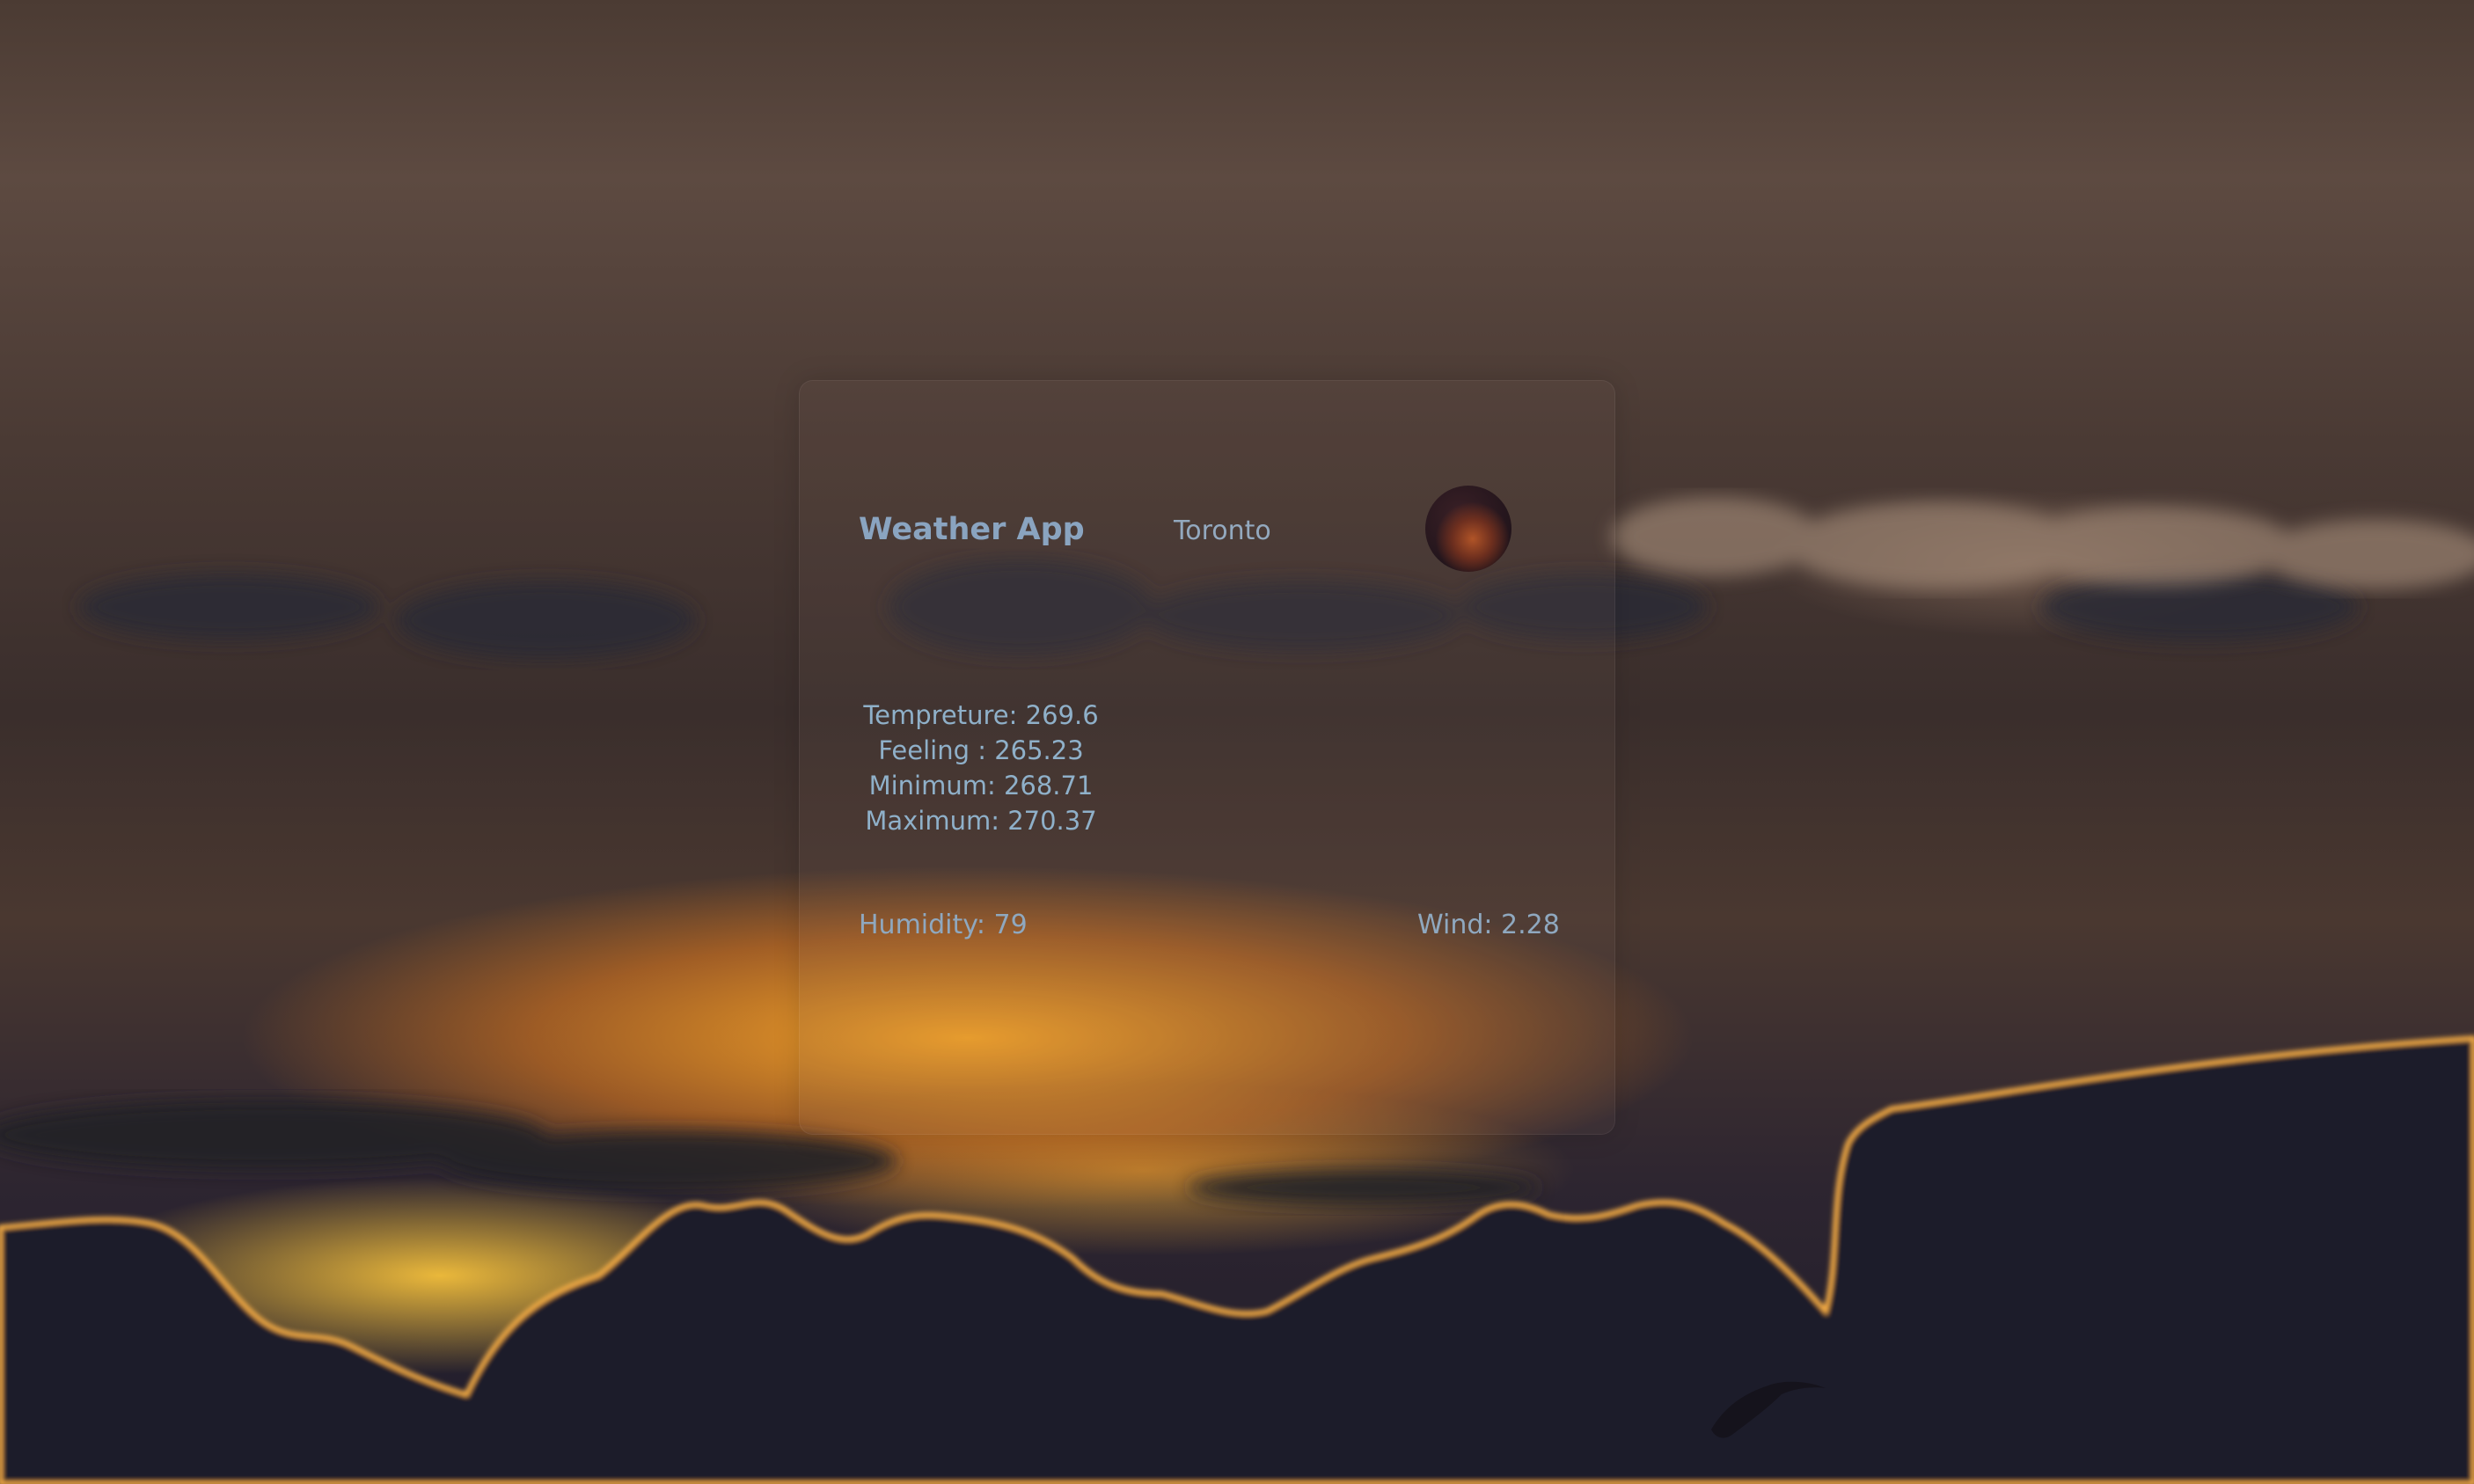 This screenshot has height=1484, width=2474. I want to click on minimum-temperature-value: Minimum: 268.71, so click(981, 785).